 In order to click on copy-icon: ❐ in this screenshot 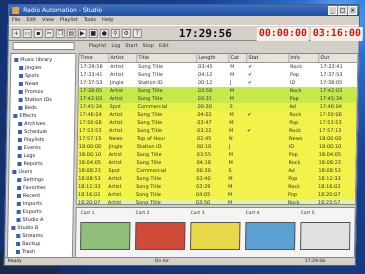, I will do `click(60, 33)`.